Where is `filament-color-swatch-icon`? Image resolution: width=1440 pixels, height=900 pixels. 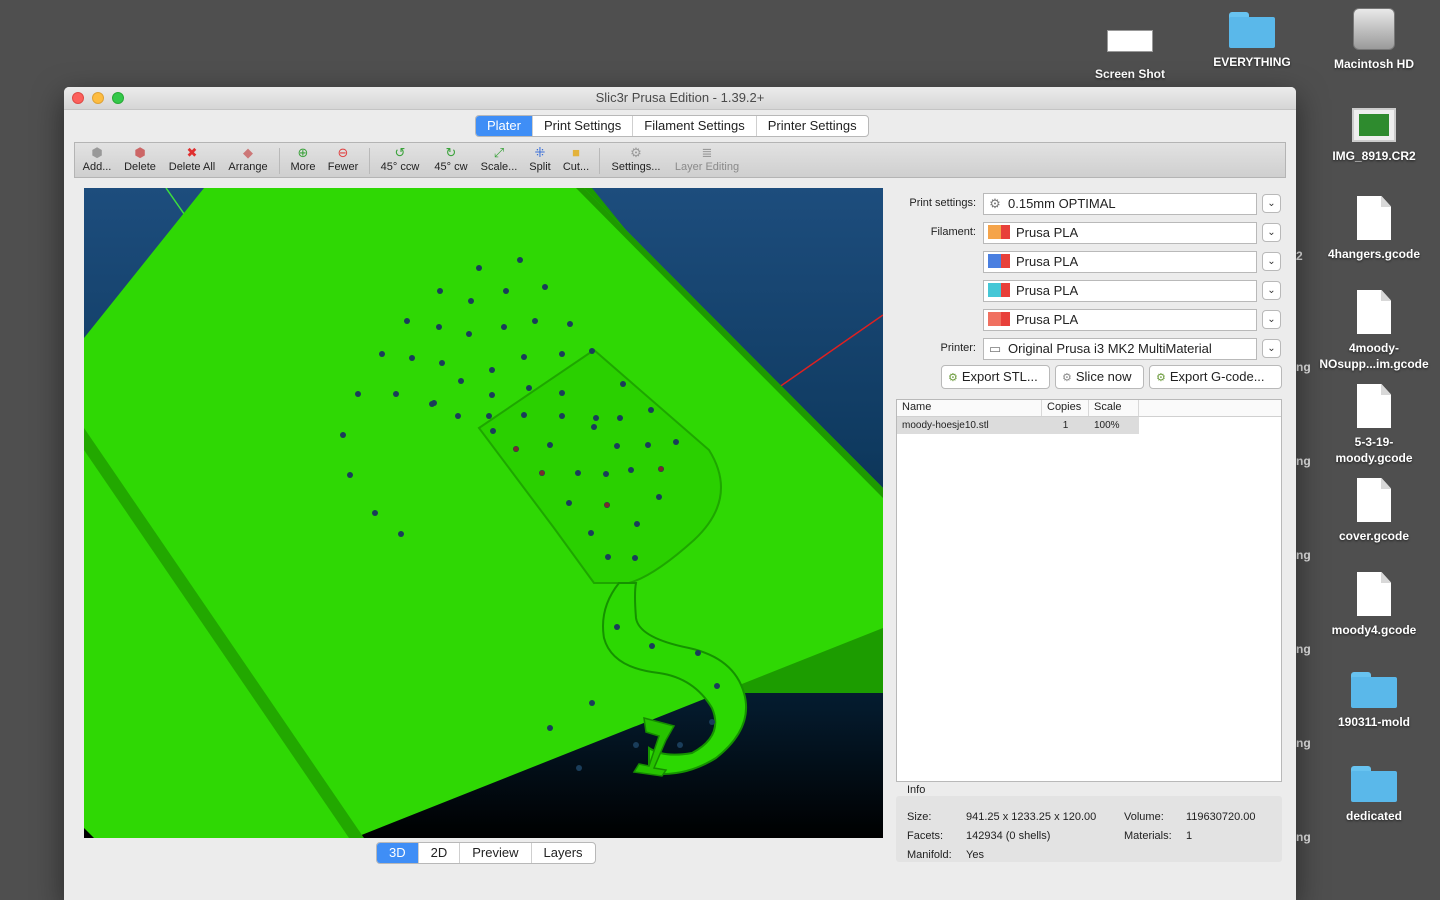 filament-color-swatch-icon is located at coordinates (999, 319).